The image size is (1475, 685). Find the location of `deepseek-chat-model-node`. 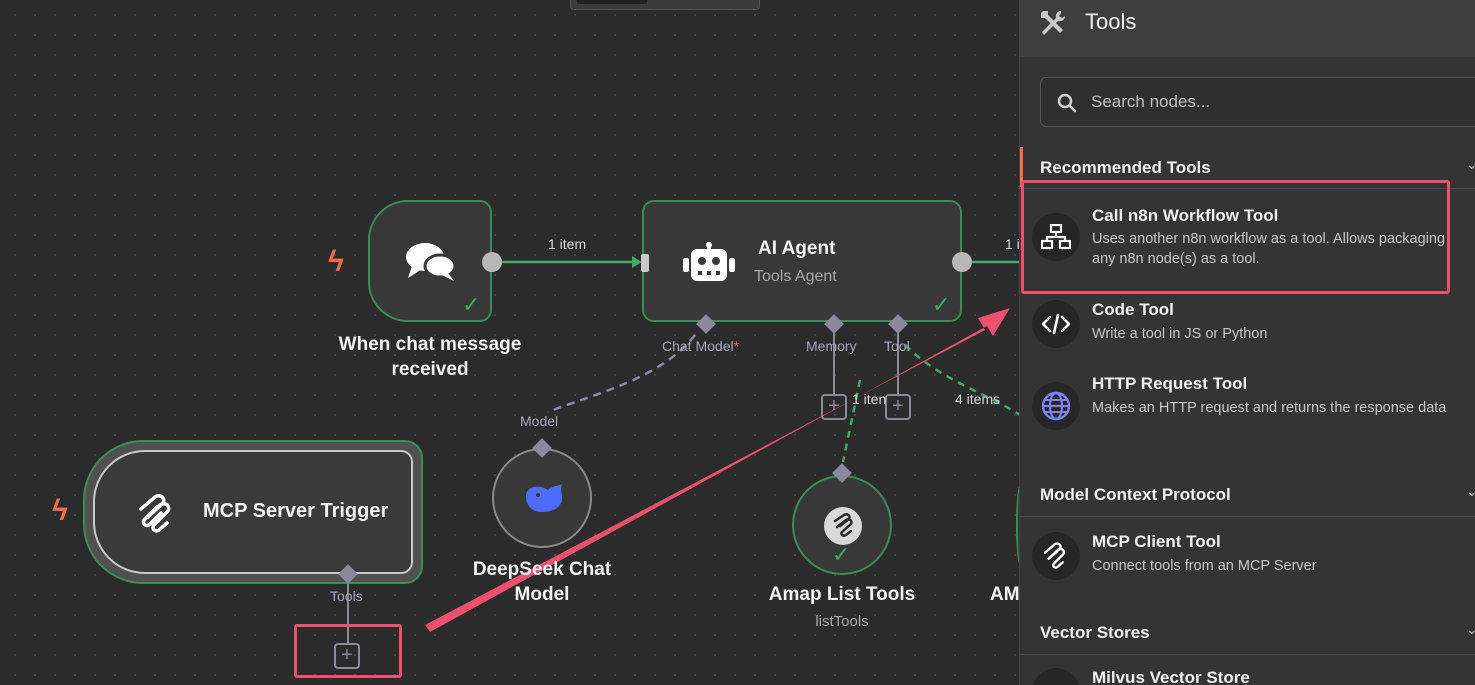

deepseek-chat-model-node is located at coordinates (542, 498).